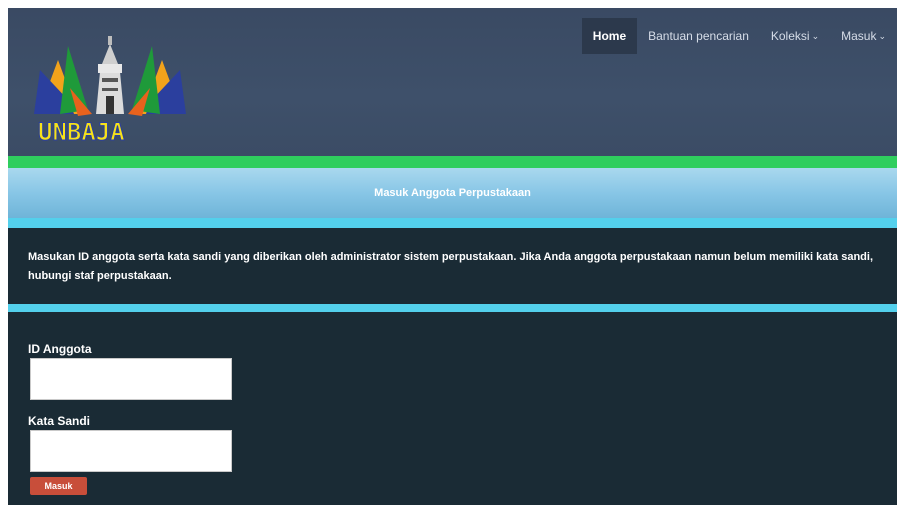 The height and width of the screenshot is (505, 897). I want to click on nav-login-dropdown: Masuk ⌄, so click(863, 36).